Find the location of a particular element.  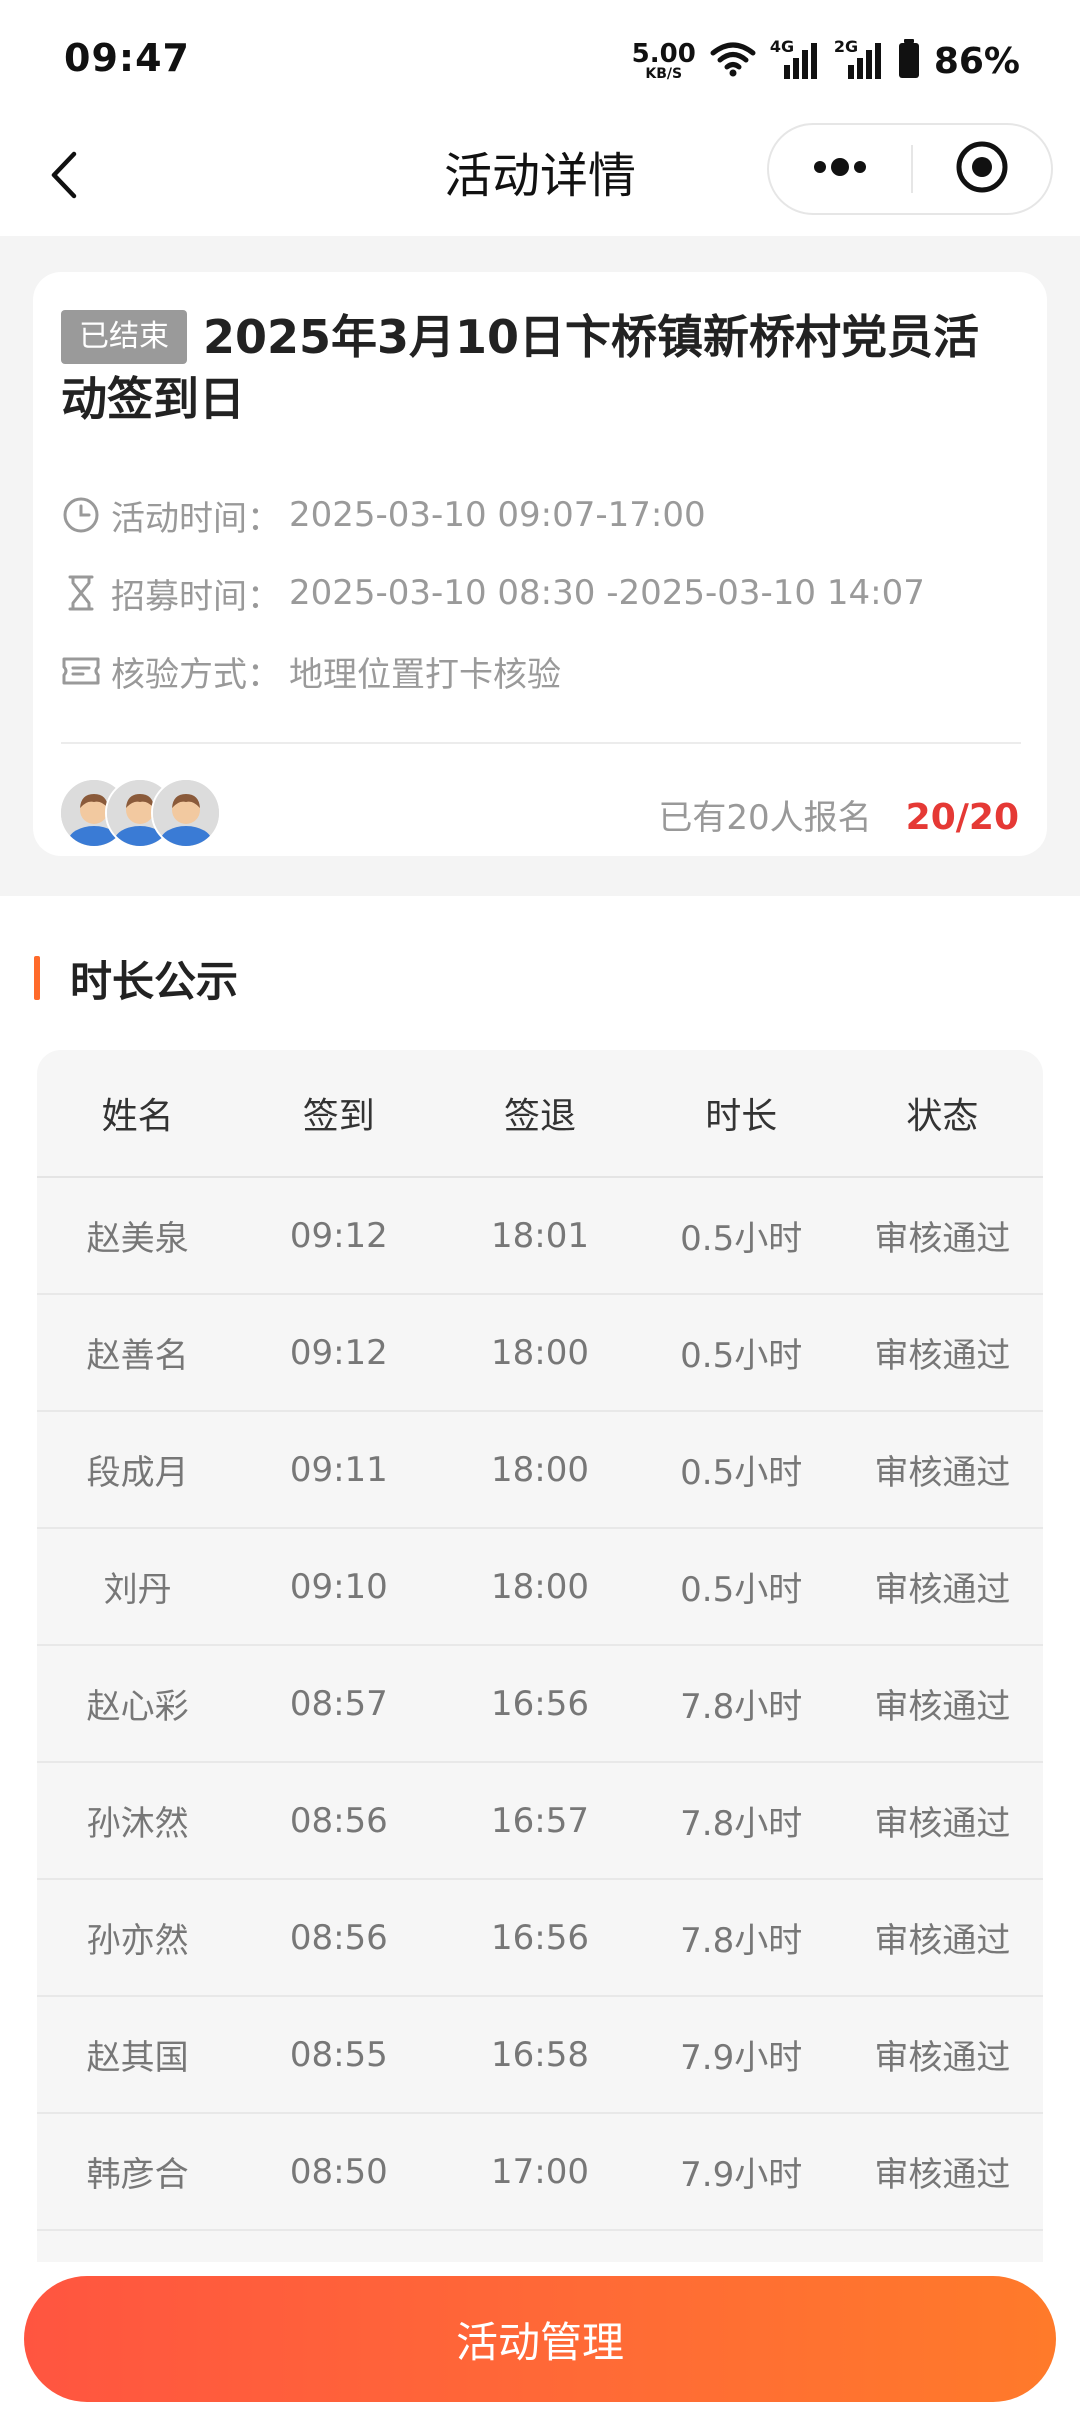

network-speed-unit: KB/S is located at coordinates (664, 74).